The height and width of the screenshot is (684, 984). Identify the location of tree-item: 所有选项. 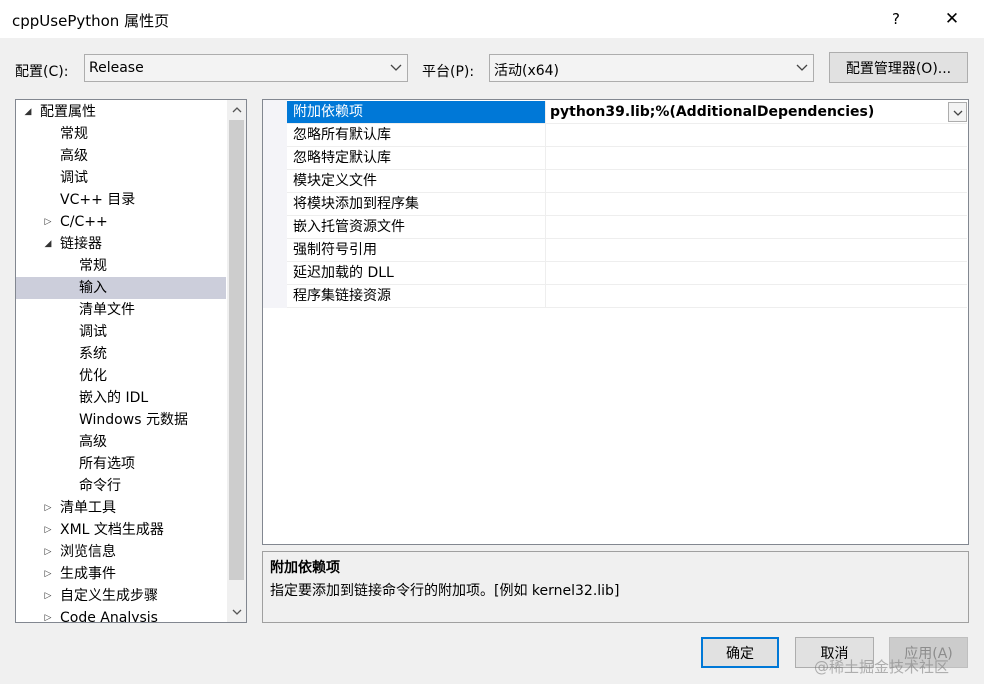
(121, 464).